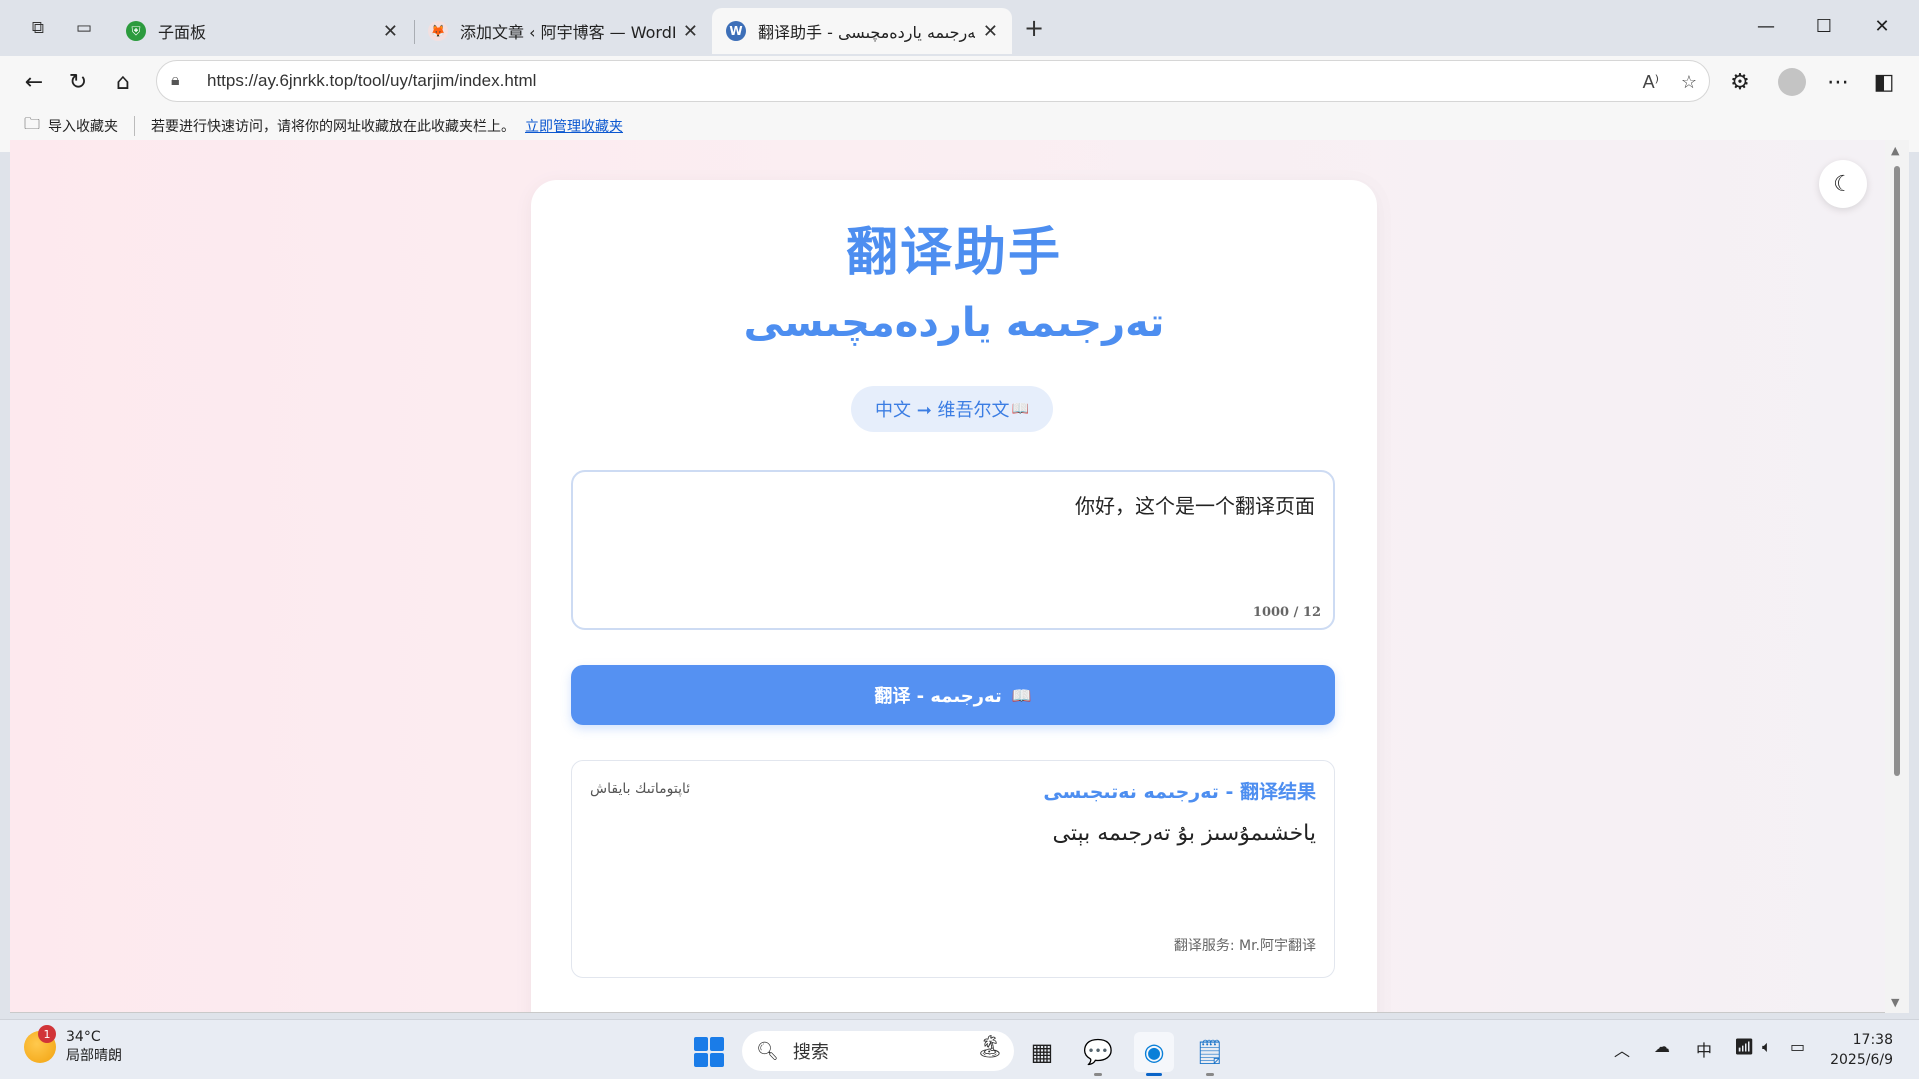  I want to click on scroll-down-icon: ▼, so click(1895, 1002).